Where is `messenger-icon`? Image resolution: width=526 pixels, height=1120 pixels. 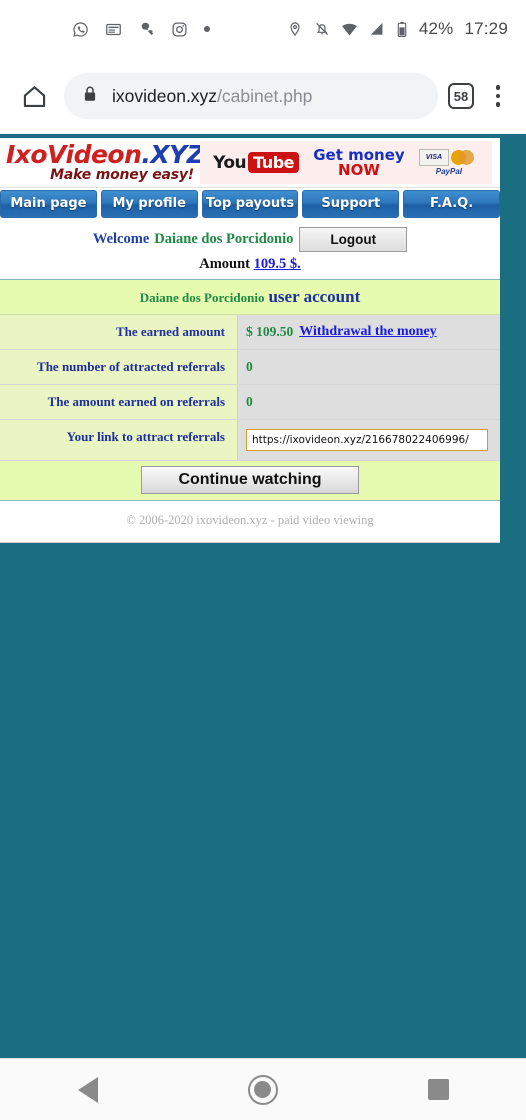
messenger-icon is located at coordinates (146, 29).